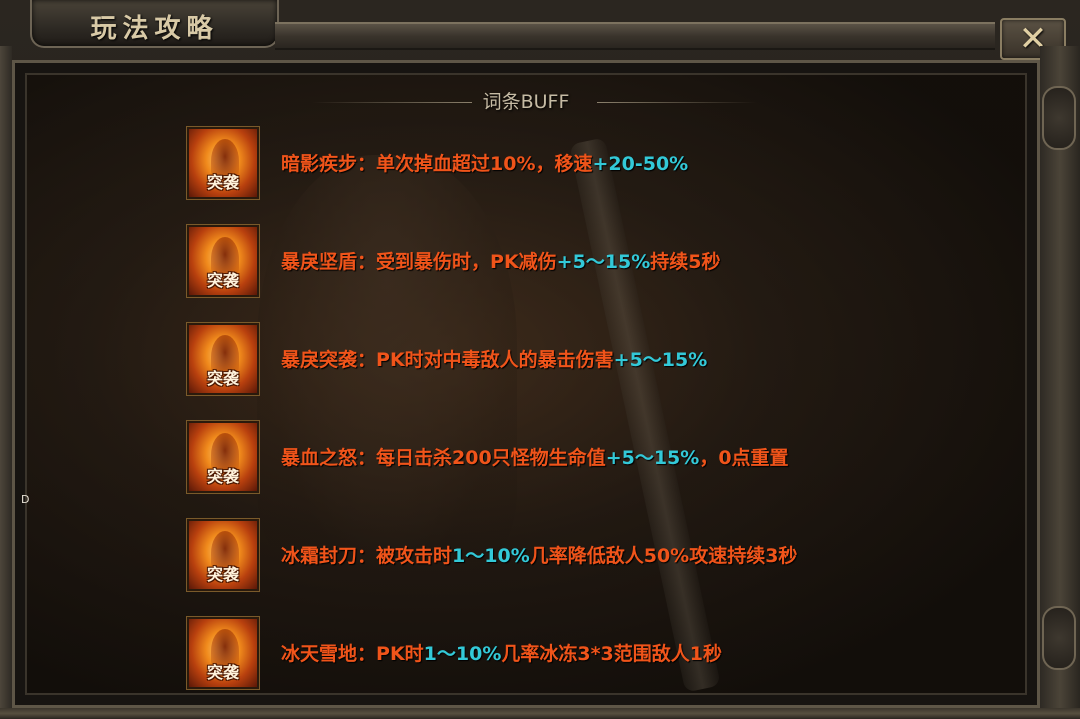 Image resolution: width=1080 pixels, height=719 pixels. I want to click on buff-row: 突袭 冰霜封刀：被攻击时1～10%几率降低敌人50%攻速持续3秒, so click(586, 556).